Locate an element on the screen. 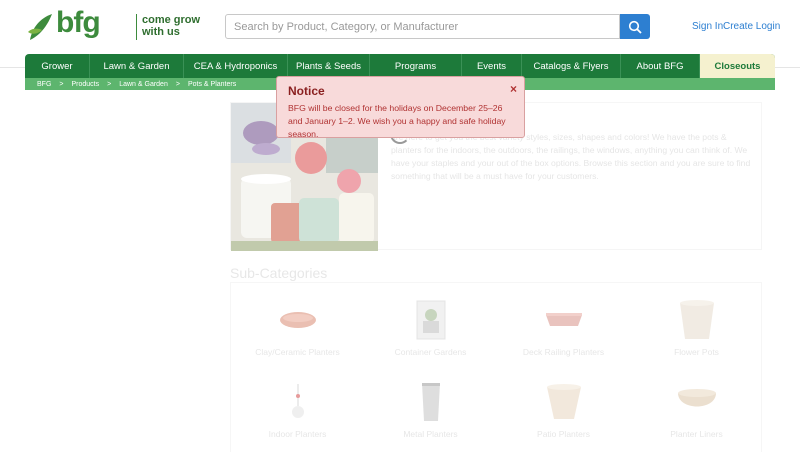 Image resolution: width=800 pixels, height=452 pixels. breadcrumb-pots-planters: Pots & Planters is located at coordinates (212, 84).